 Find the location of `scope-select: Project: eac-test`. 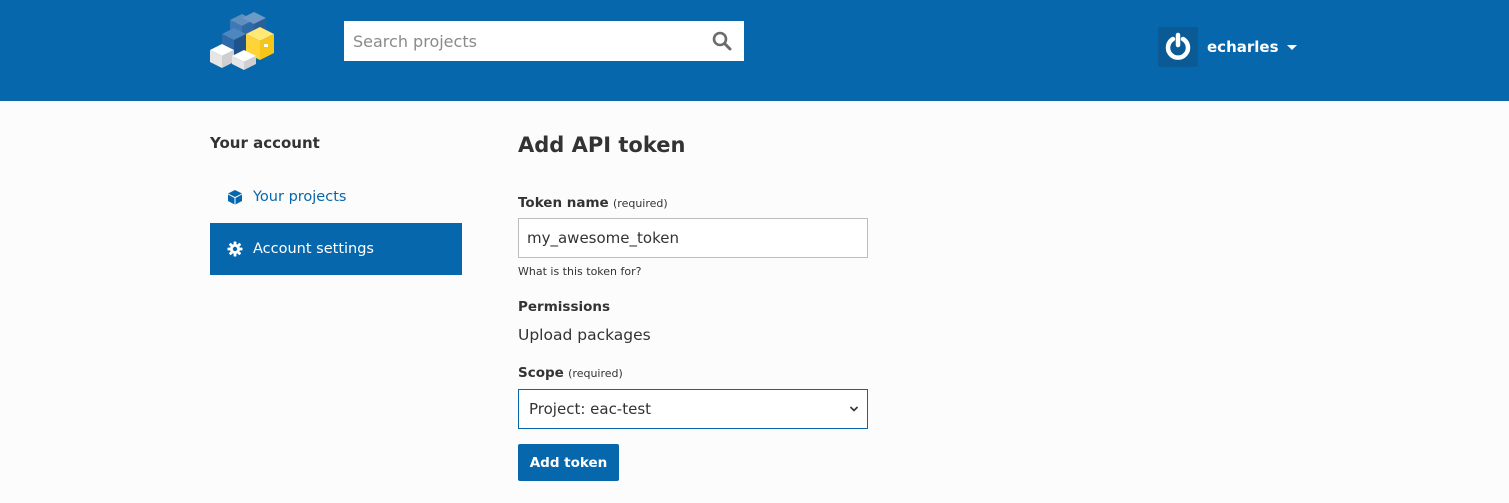

scope-select: Project: eac-test is located at coordinates (693, 409).